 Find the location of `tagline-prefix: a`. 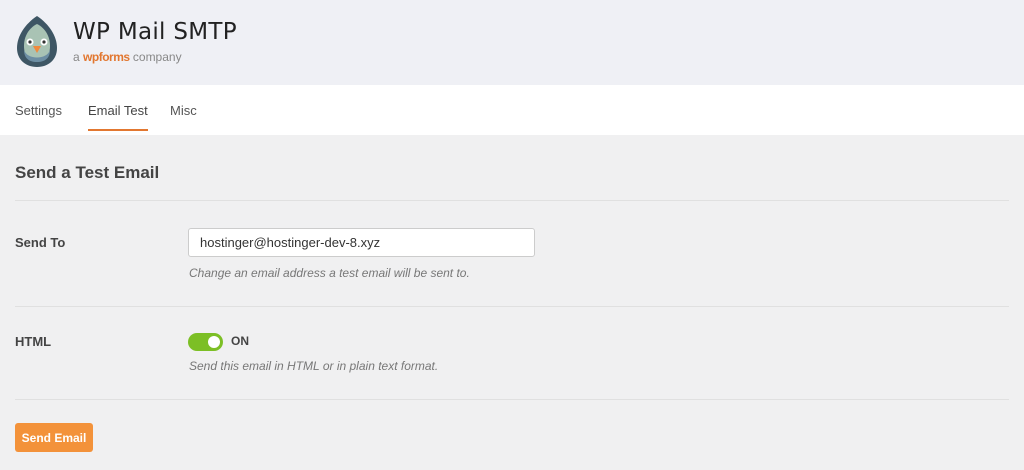

tagline-prefix: a is located at coordinates (76, 57).